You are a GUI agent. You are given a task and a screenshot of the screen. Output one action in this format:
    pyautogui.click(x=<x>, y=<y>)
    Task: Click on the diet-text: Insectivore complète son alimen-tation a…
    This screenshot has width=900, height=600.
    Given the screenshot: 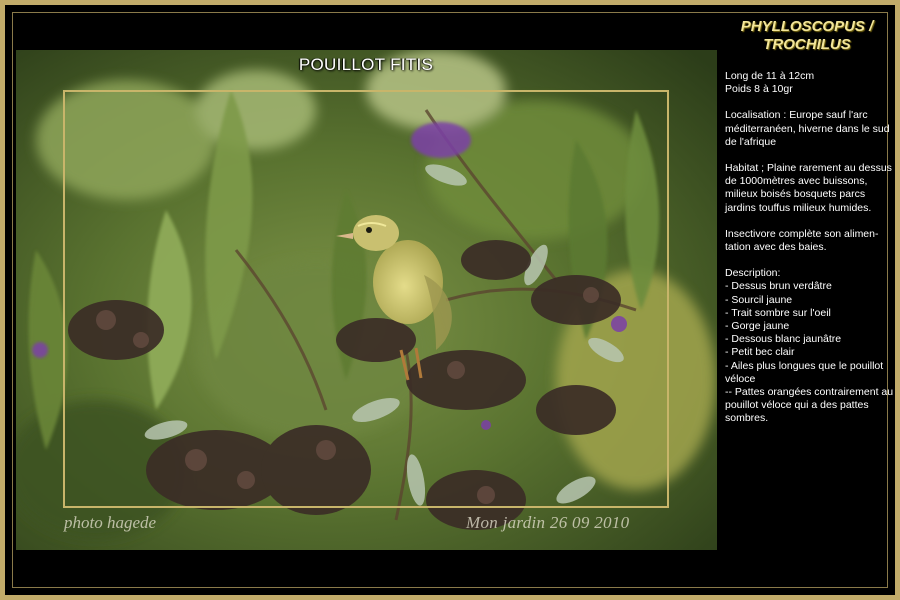 What is the action you would take?
    pyautogui.click(x=802, y=240)
    